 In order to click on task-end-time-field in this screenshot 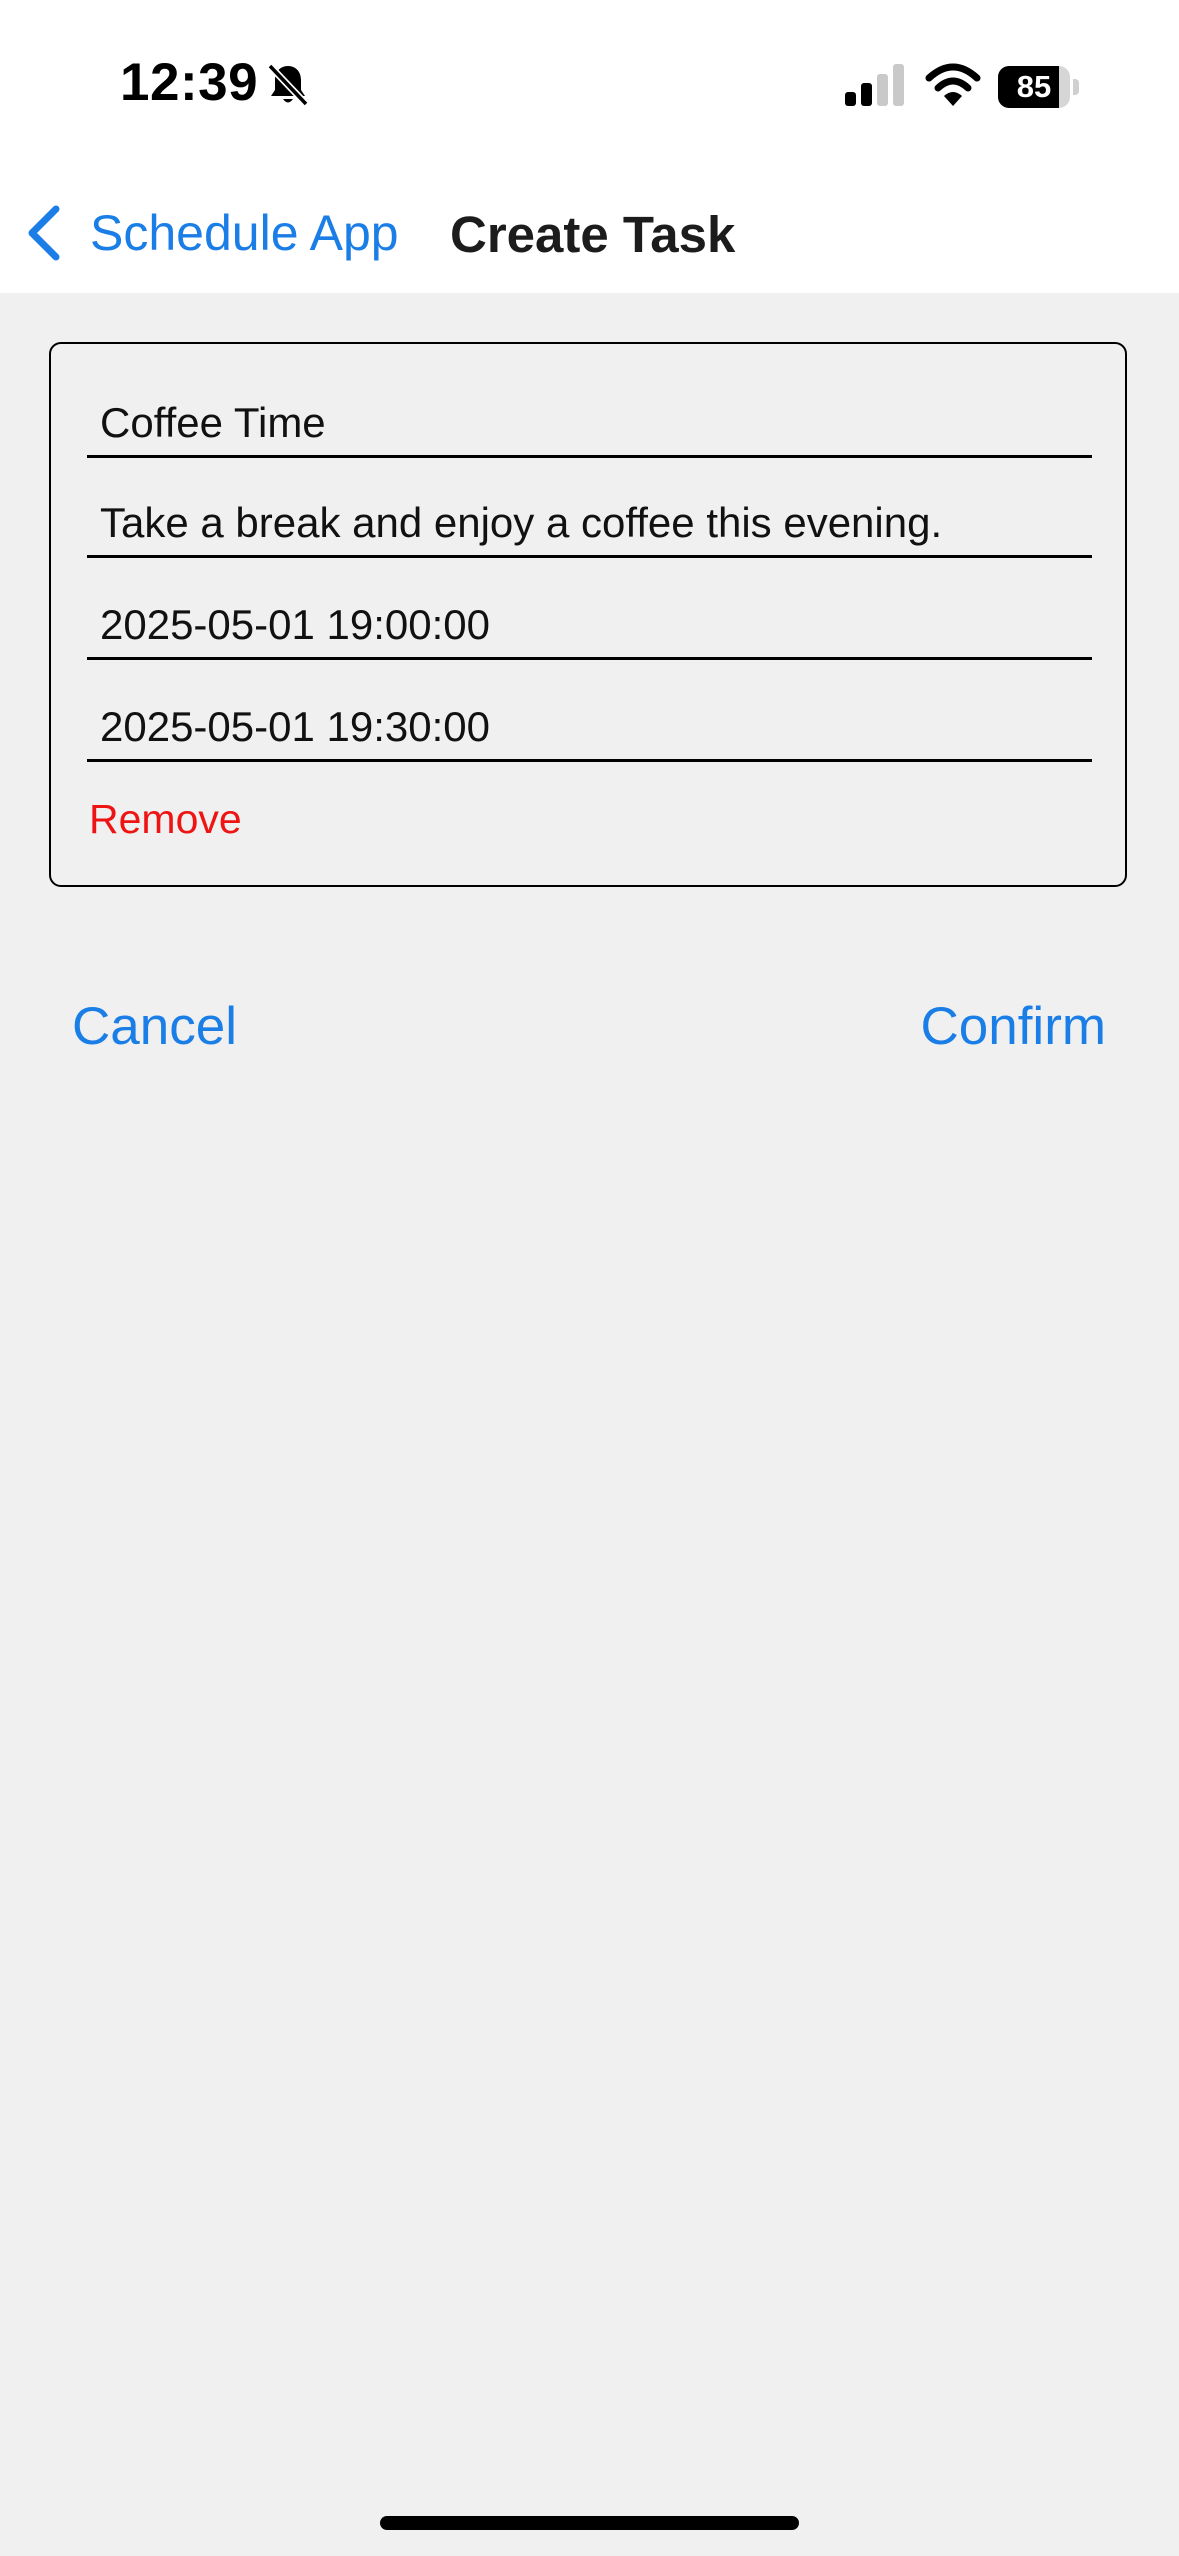, I will do `click(589, 712)`.